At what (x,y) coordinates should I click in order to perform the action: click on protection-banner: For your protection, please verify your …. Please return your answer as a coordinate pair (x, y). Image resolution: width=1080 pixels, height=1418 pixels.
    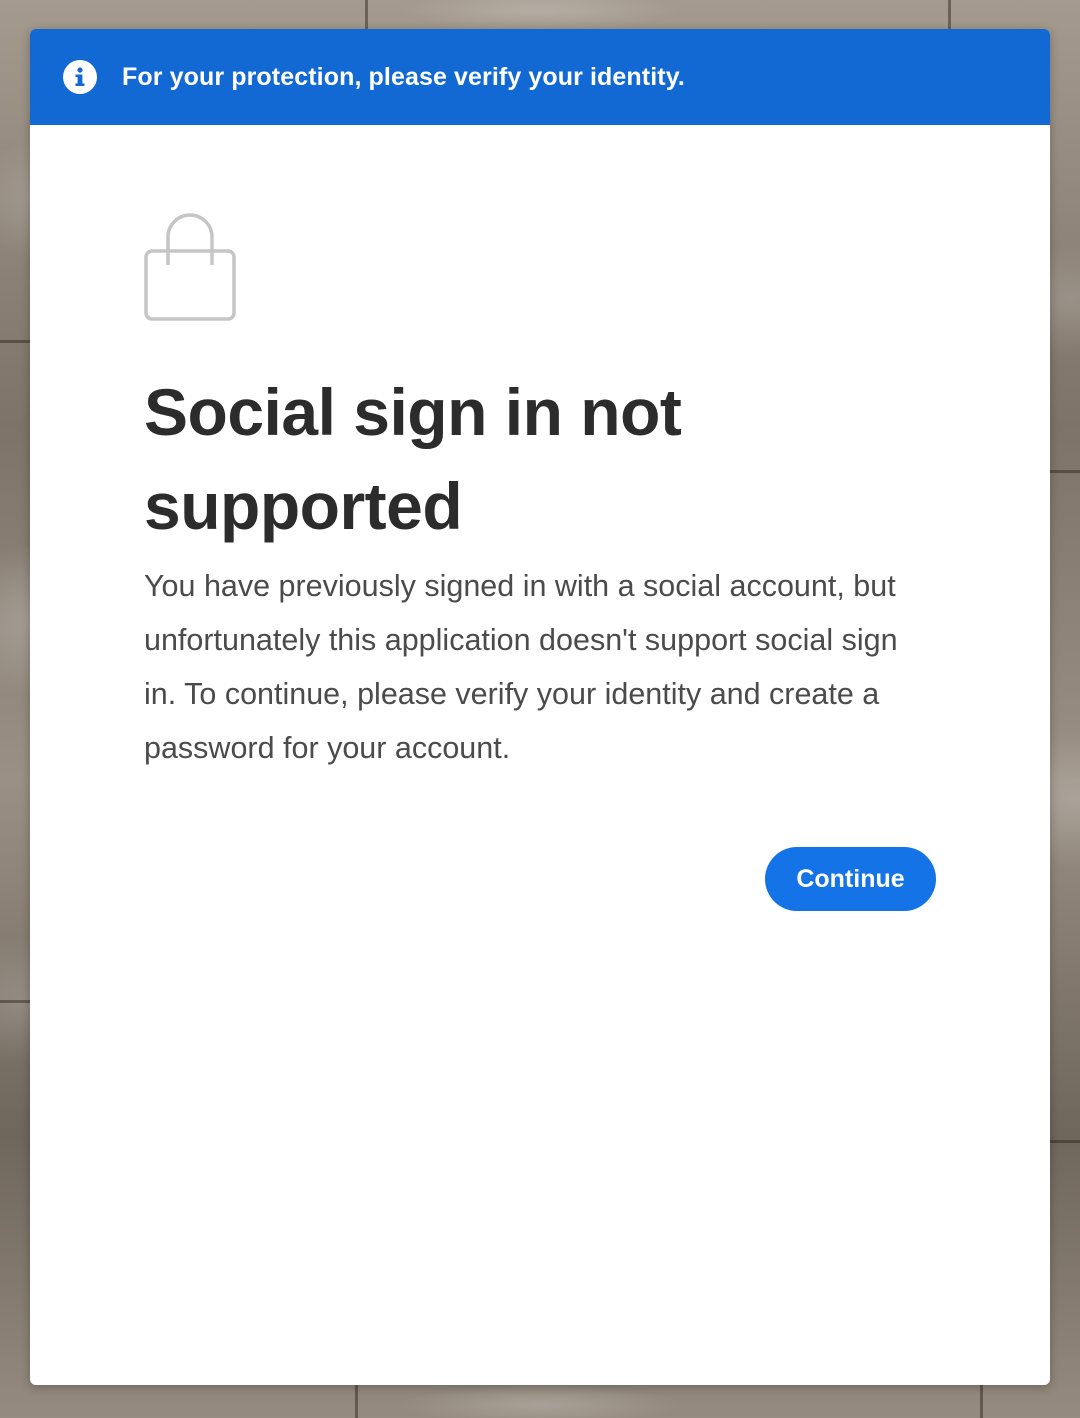
    Looking at the image, I should click on (540, 77).